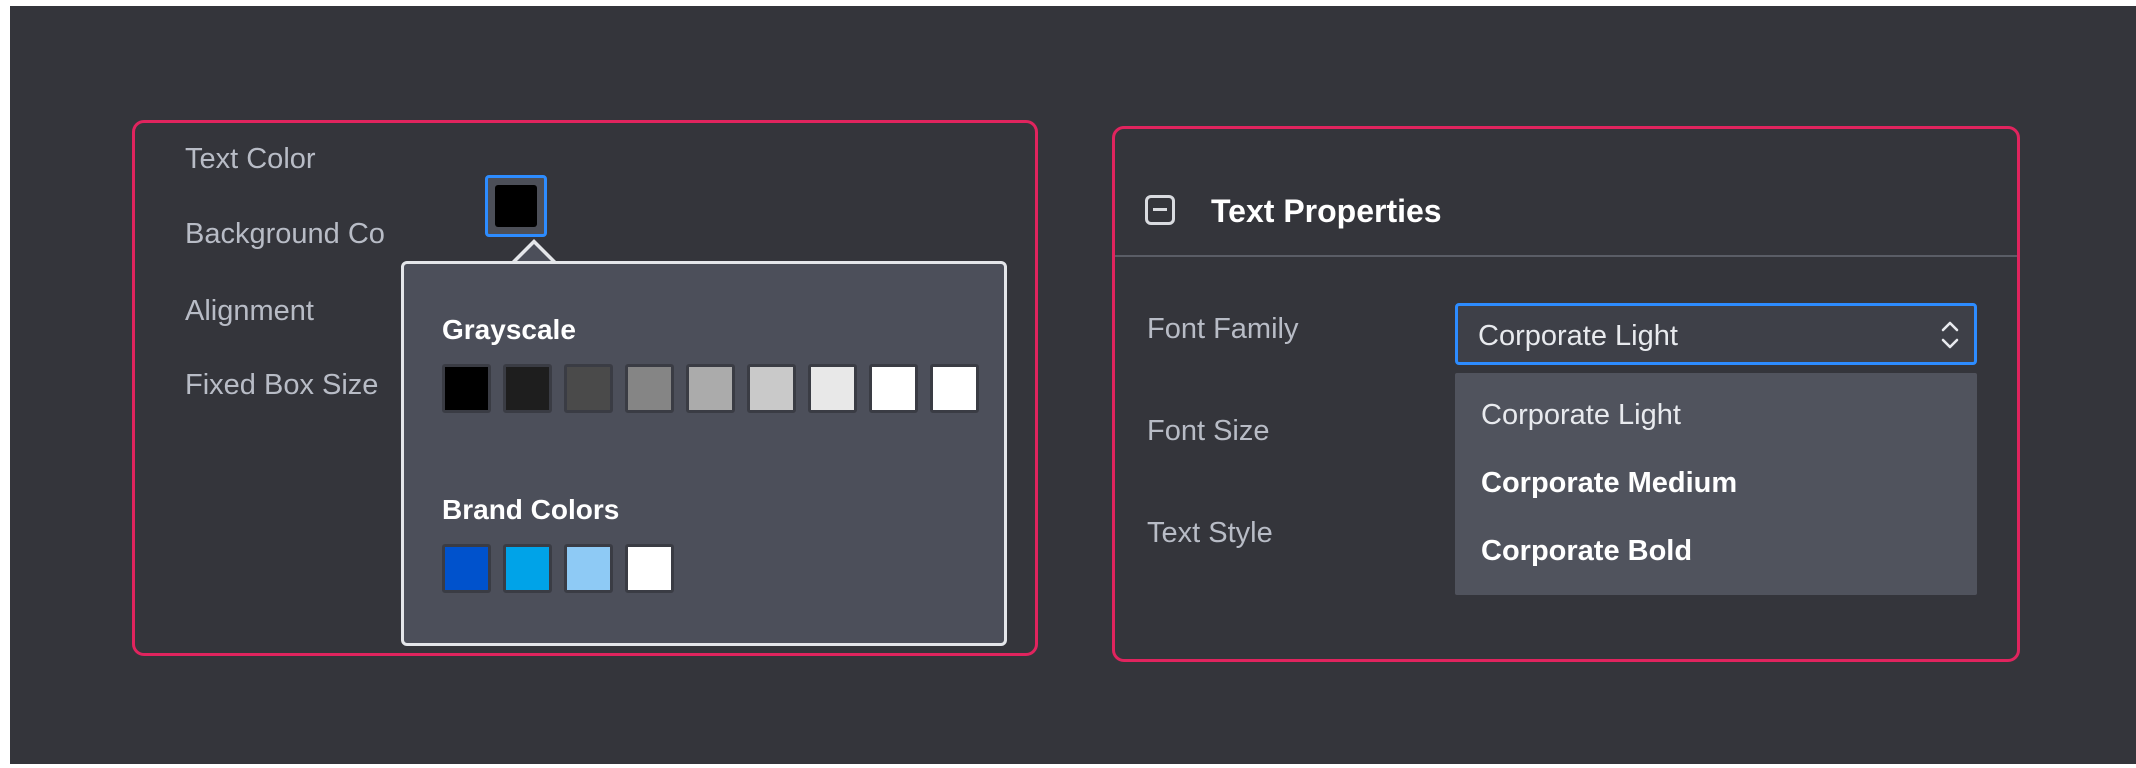  What do you see at coordinates (1223, 329) in the screenshot?
I see `font-family-label: Font Family` at bounding box center [1223, 329].